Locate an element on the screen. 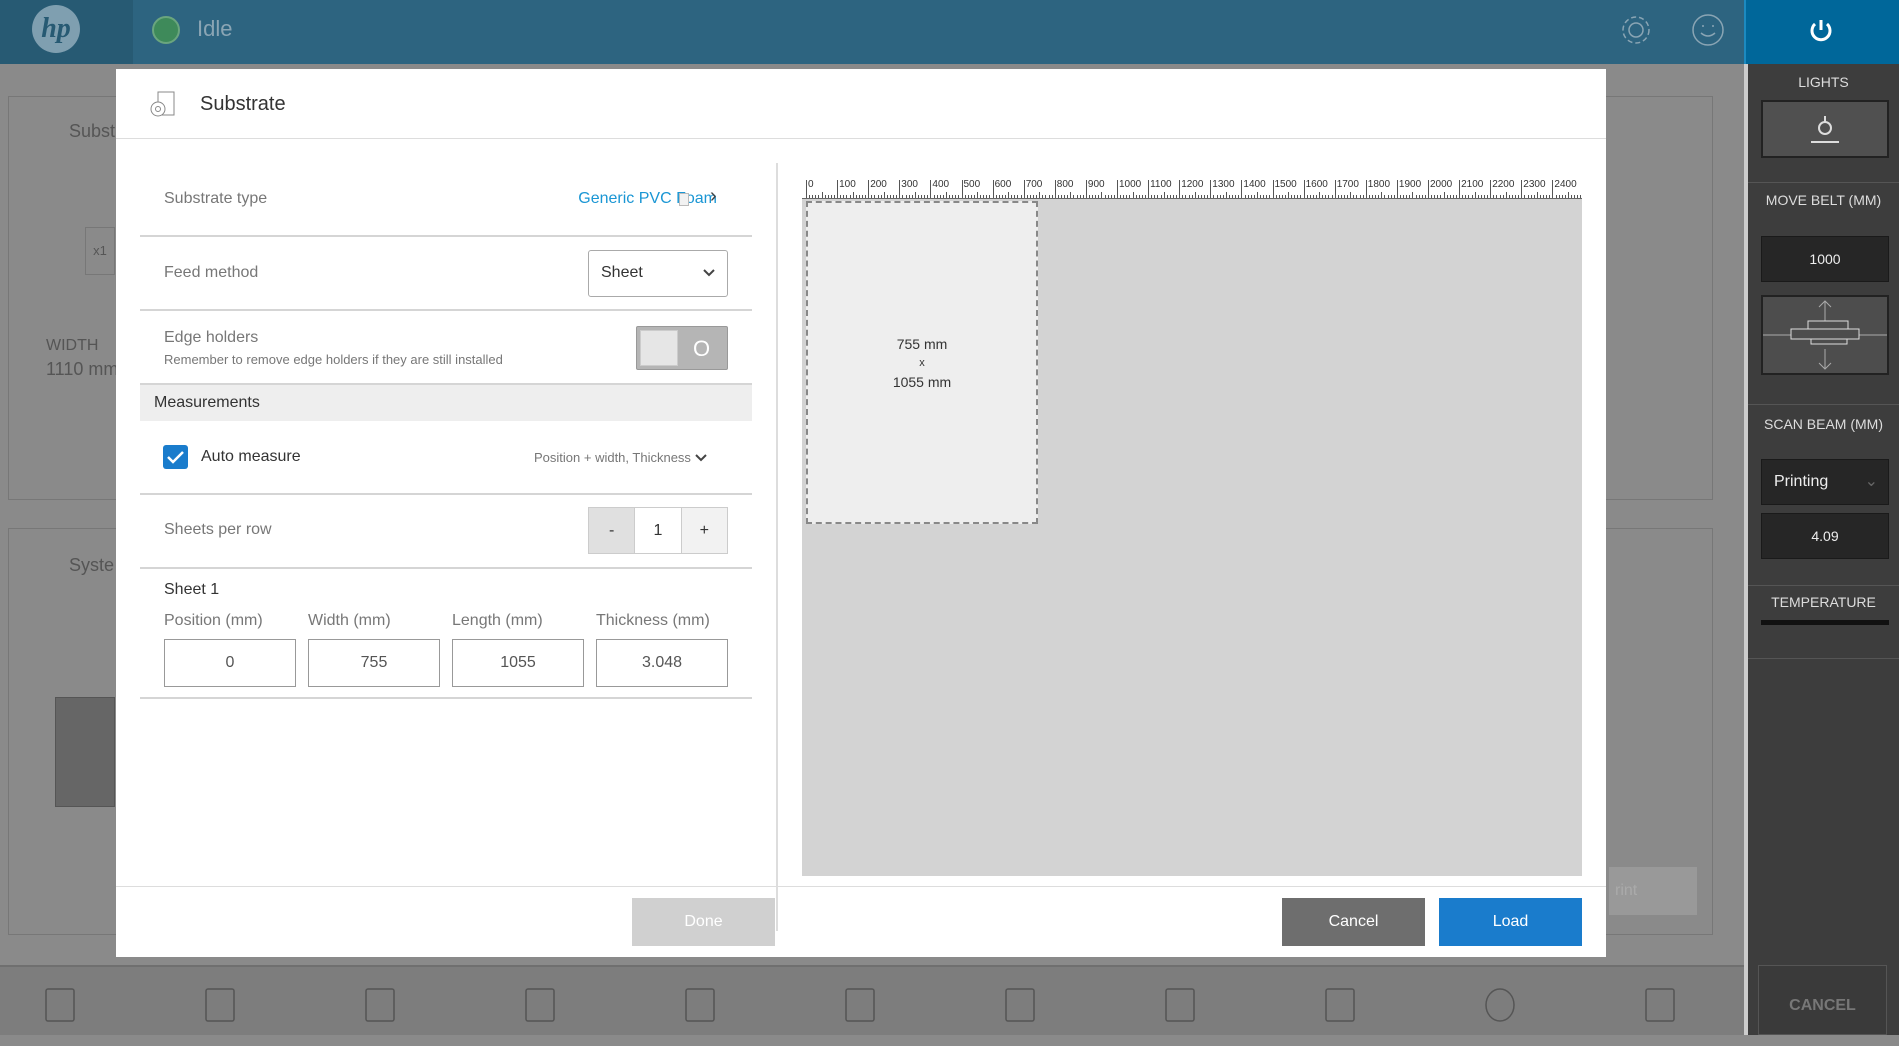 Image resolution: width=1899 pixels, height=1046 pixels. measurements-section-header: Measurements is located at coordinates (446, 403).